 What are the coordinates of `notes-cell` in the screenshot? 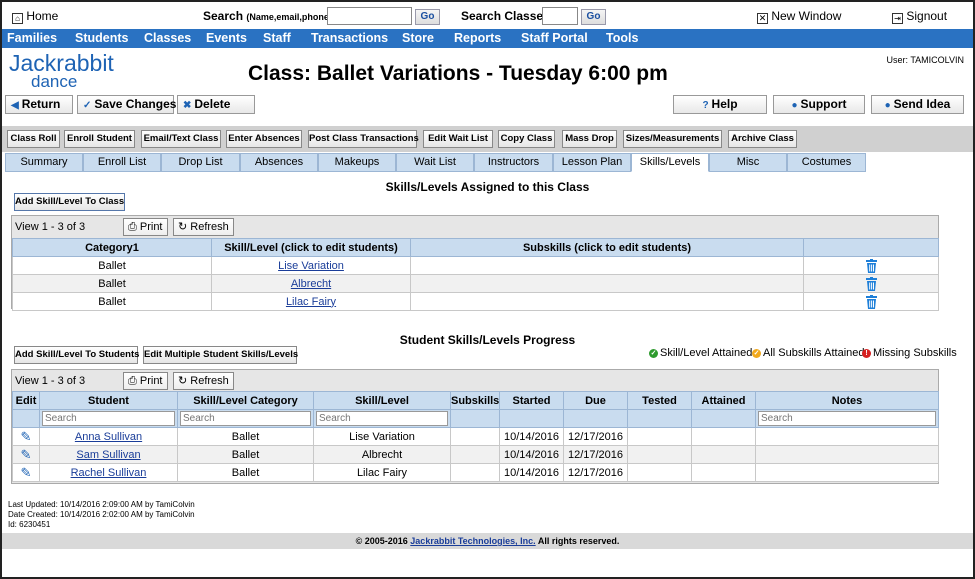 It's located at (847, 454).